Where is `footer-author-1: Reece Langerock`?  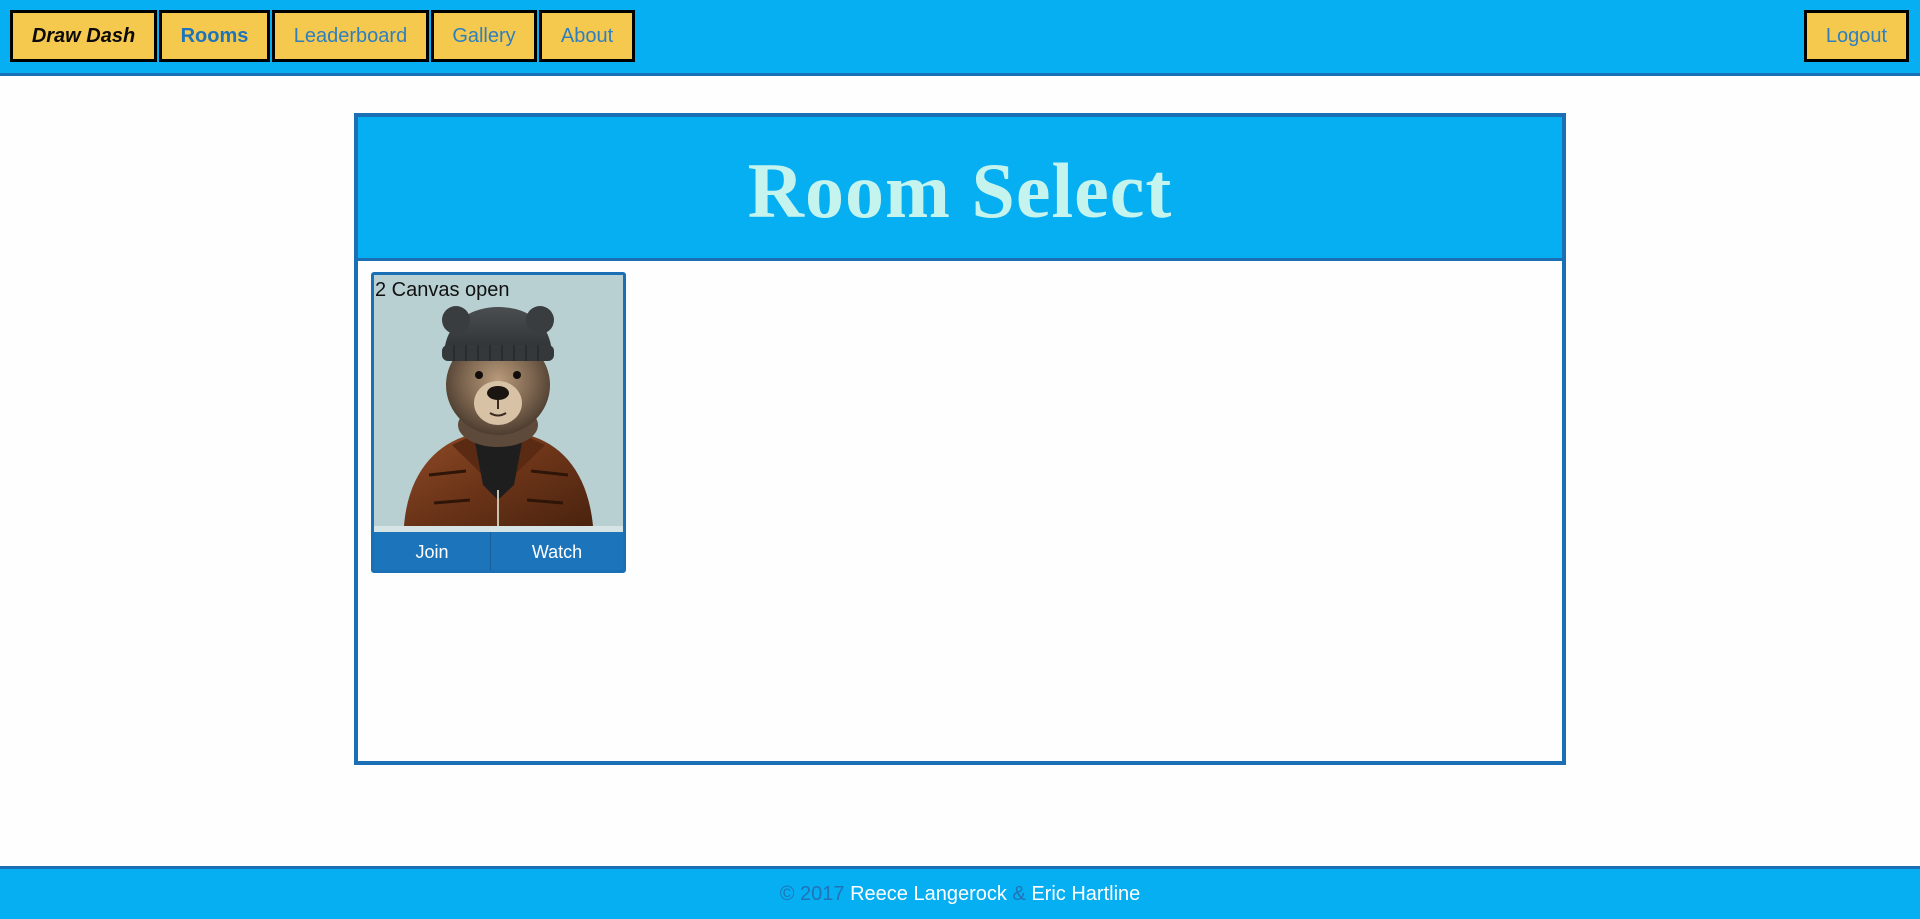
footer-author-1: Reece Langerock is located at coordinates (928, 893).